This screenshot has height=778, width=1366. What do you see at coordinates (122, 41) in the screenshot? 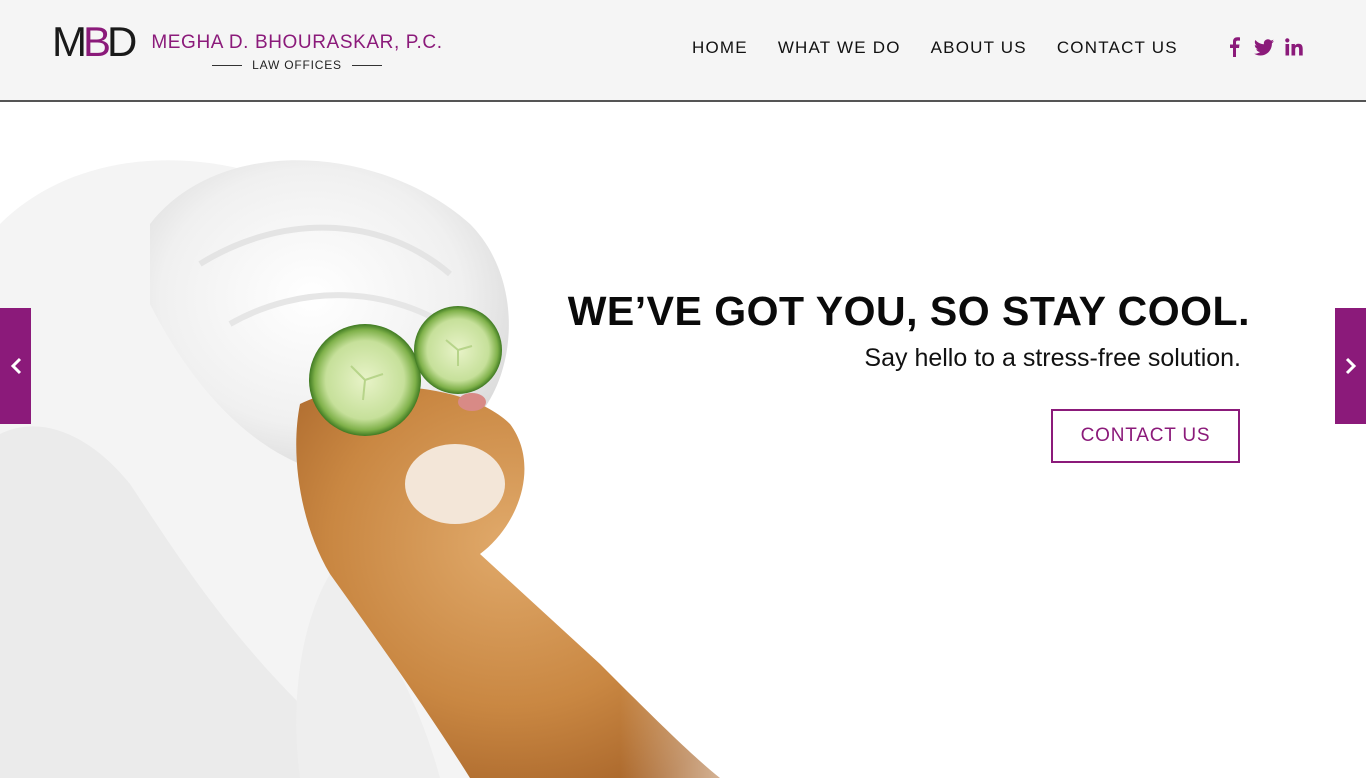
I see `monogram-d: D` at bounding box center [122, 41].